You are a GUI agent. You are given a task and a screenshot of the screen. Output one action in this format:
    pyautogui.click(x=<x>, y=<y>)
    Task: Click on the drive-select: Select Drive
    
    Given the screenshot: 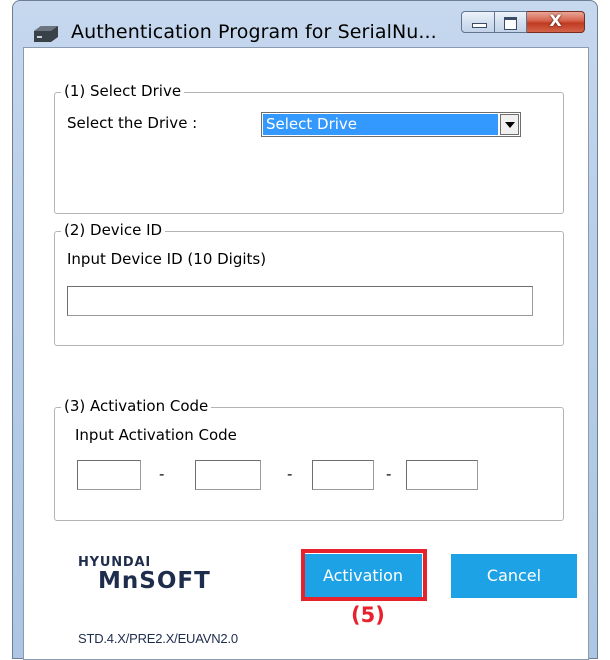 What is the action you would take?
    pyautogui.click(x=391, y=124)
    